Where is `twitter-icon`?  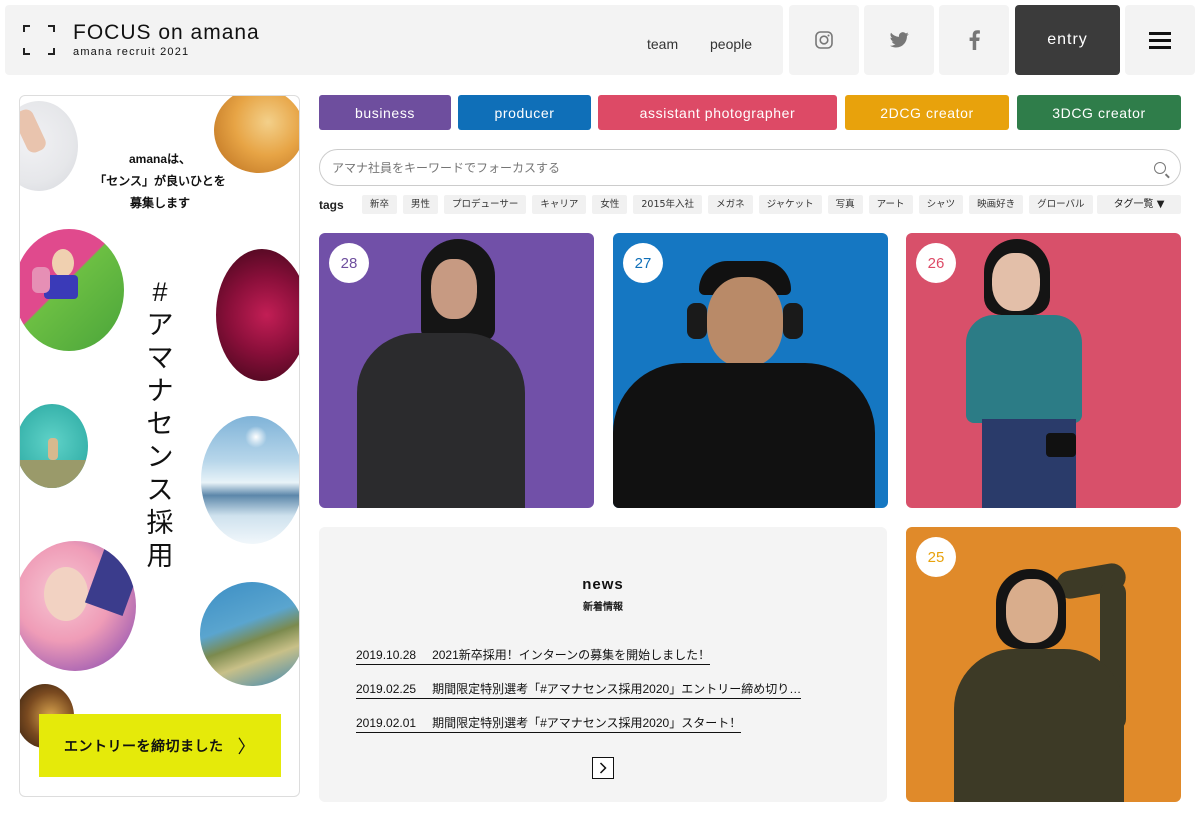
twitter-icon is located at coordinates (899, 40).